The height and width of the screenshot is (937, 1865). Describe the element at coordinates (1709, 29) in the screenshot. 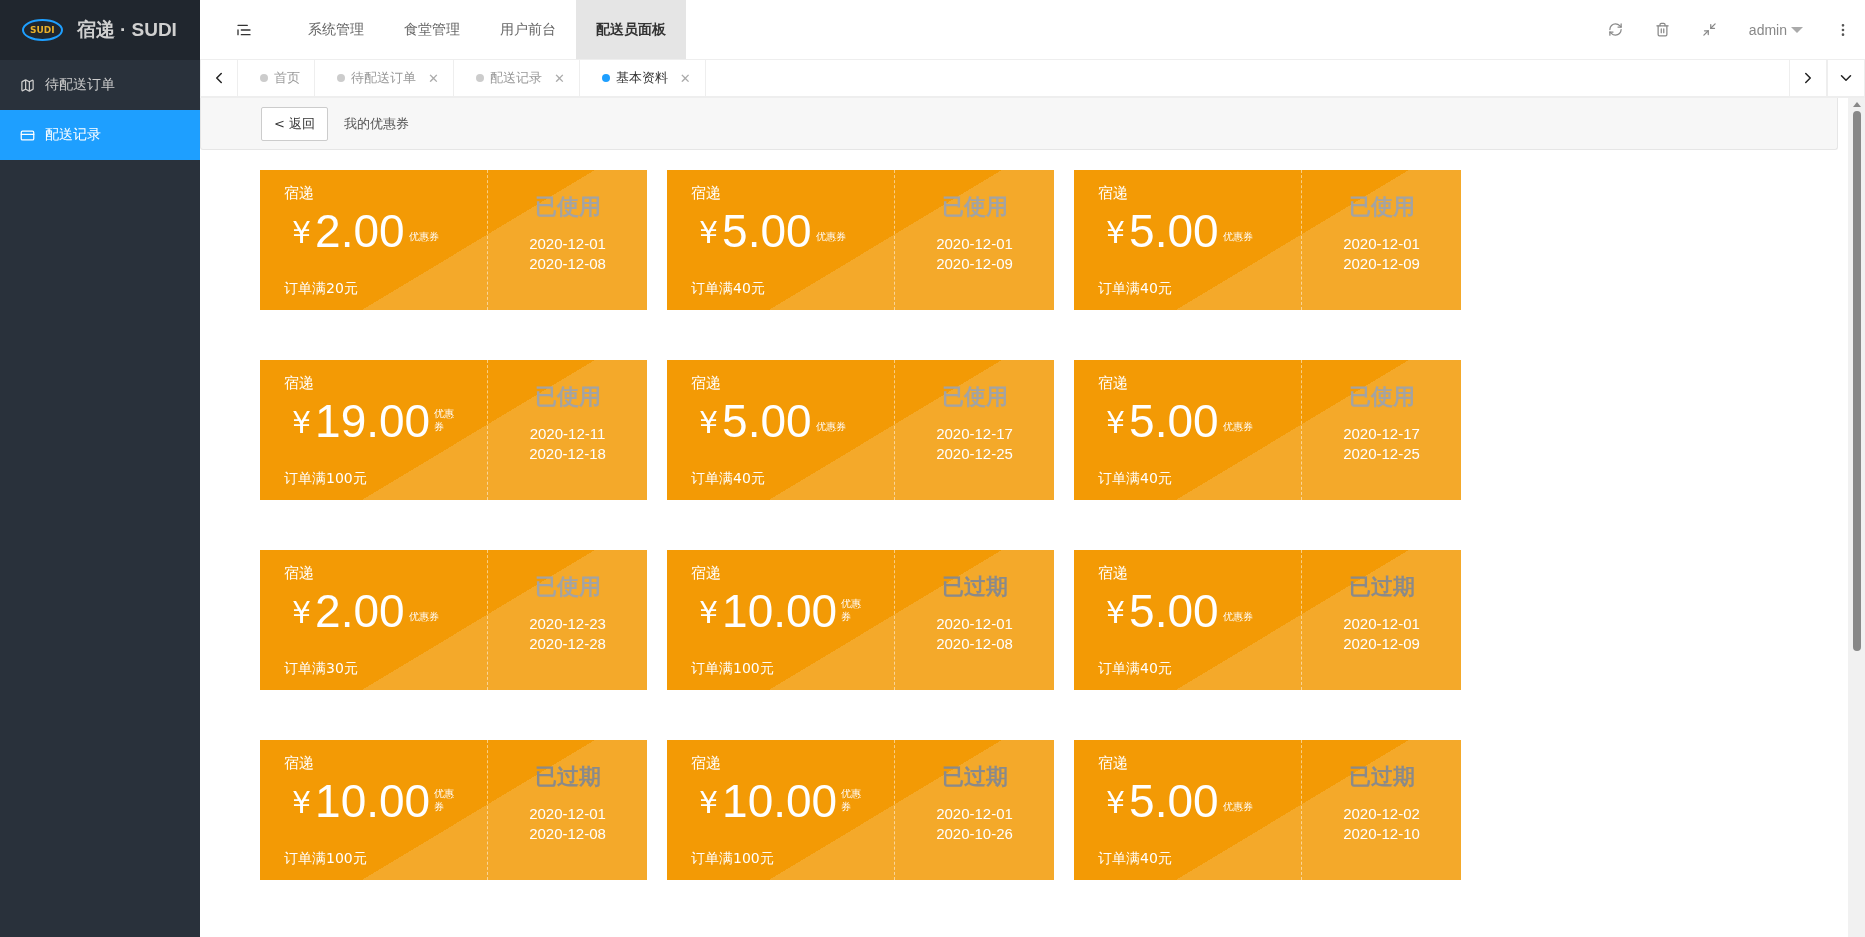

I see `minimize-icon` at that location.